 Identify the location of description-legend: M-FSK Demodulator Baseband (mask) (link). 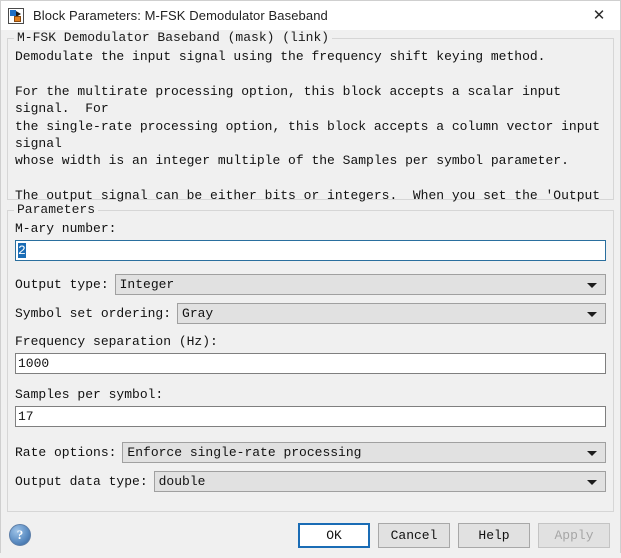
(173, 37).